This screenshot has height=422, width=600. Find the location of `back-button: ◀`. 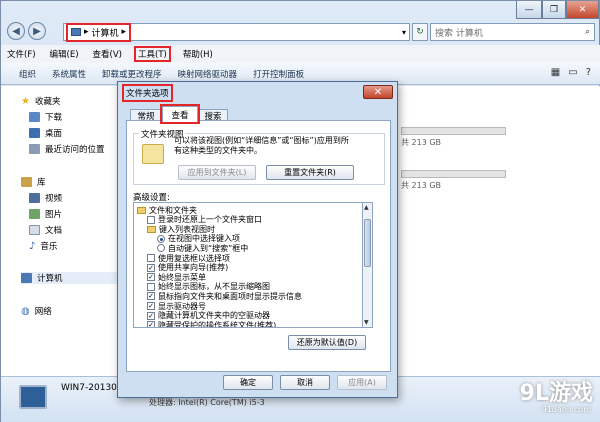

back-button: ◀ is located at coordinates (16, 31).